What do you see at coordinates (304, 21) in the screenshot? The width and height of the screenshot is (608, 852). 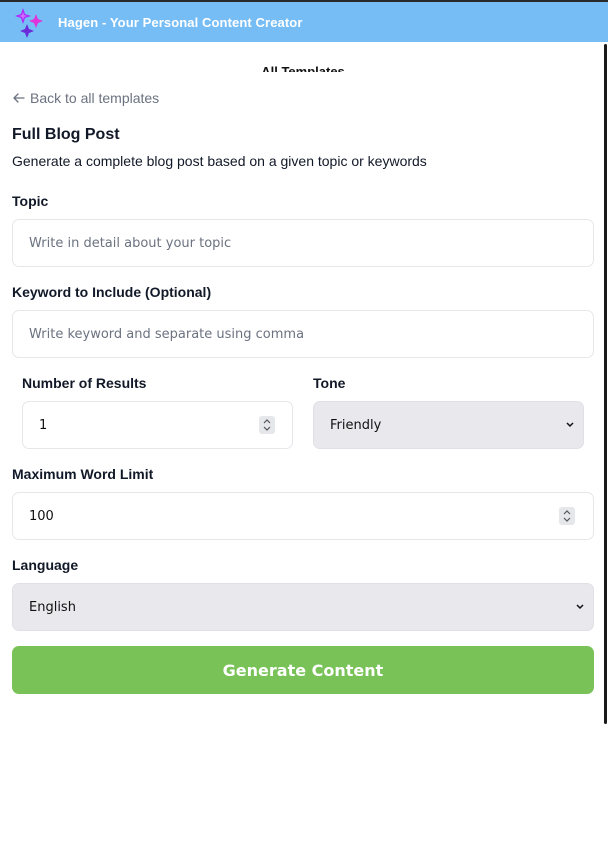 I see `app-header: Hagen - Your Personal Content Creator` at bounding box center [304, 21].